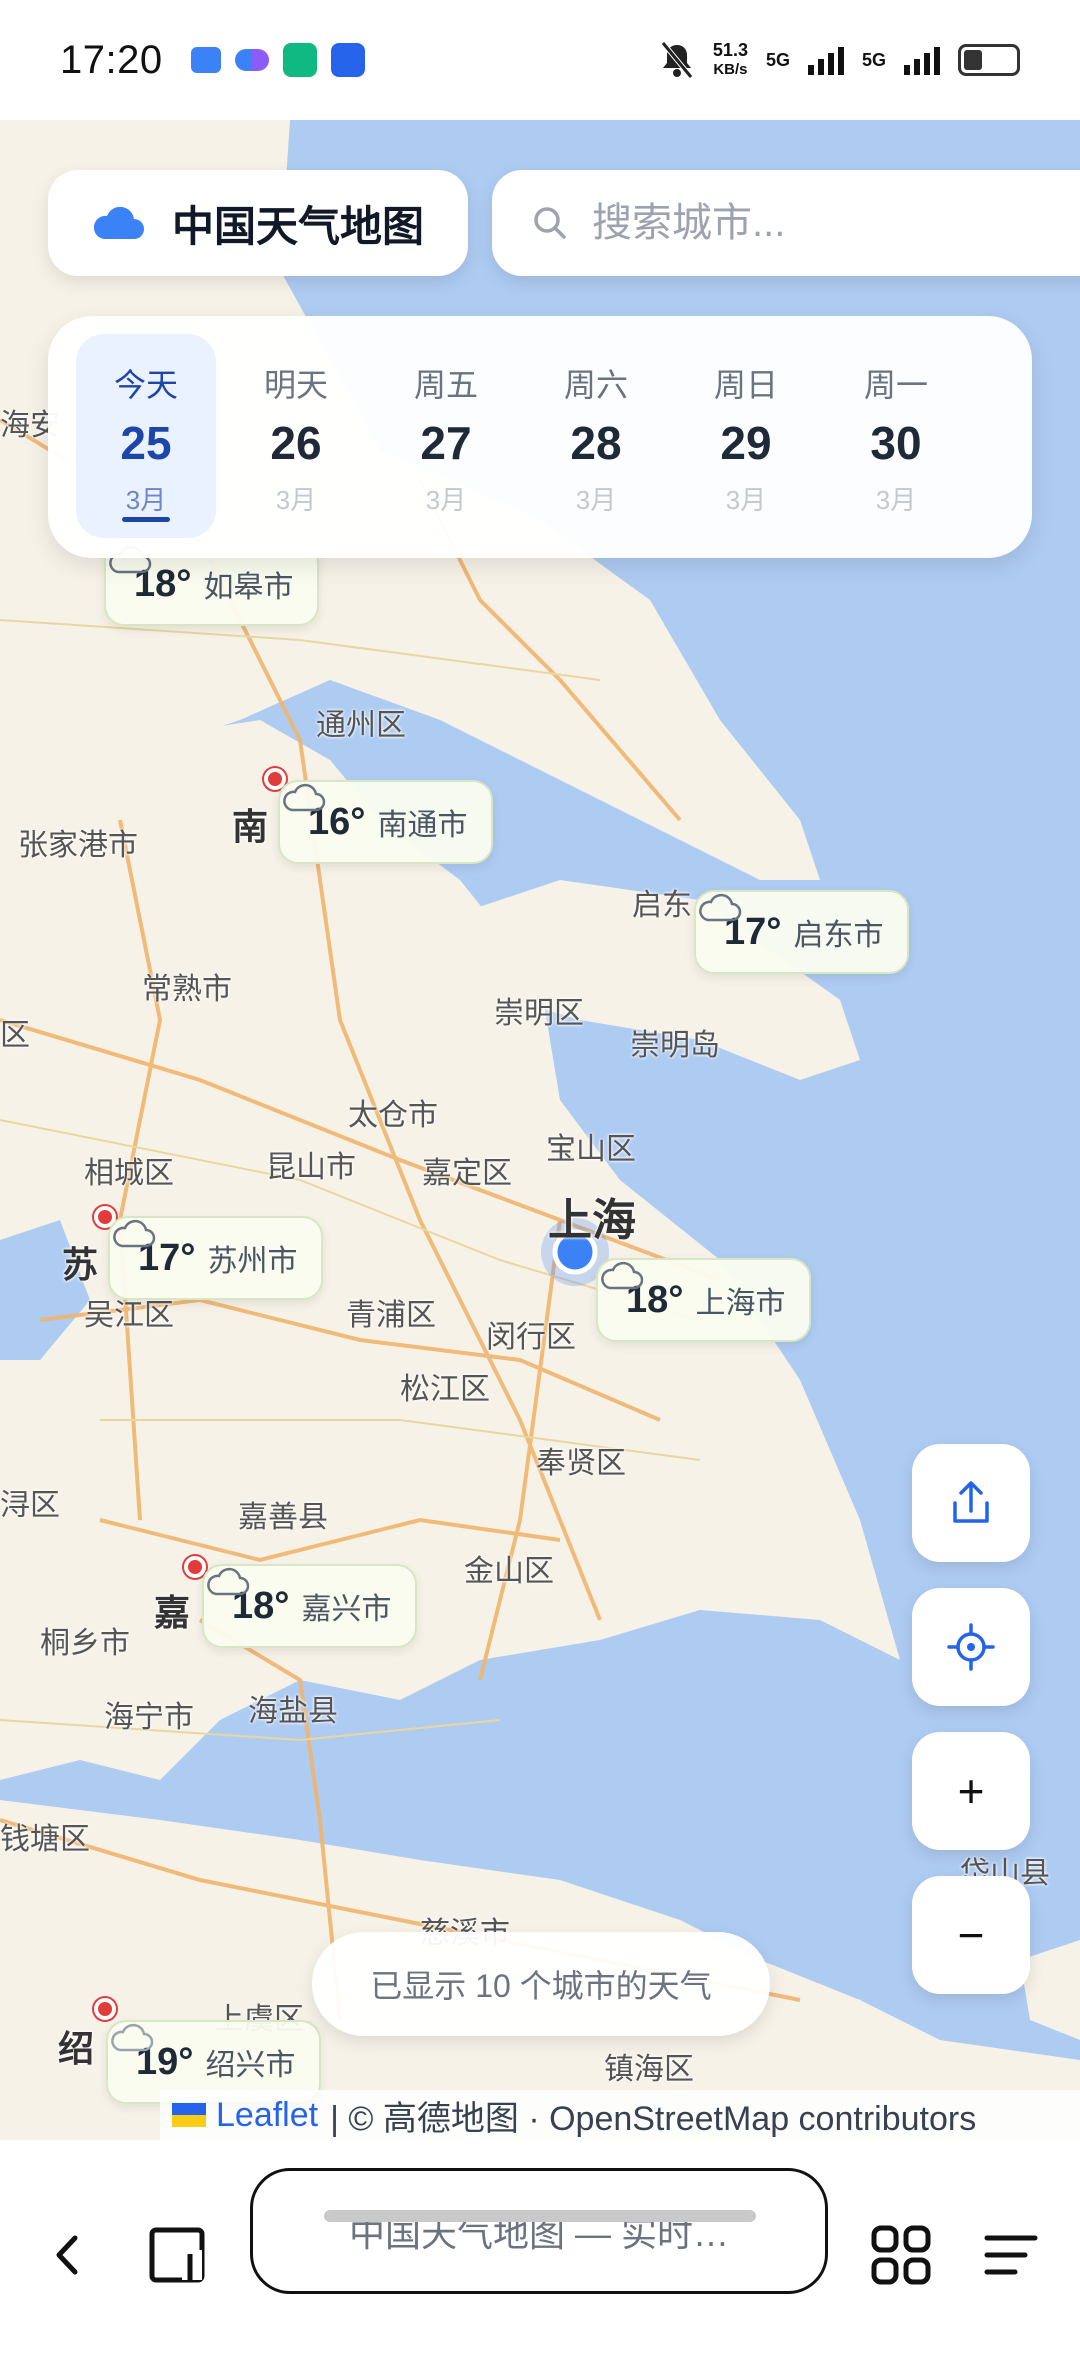  Describe the element at coordinates (989, 60) in the screenshot. I see `battery-icon` at that location.